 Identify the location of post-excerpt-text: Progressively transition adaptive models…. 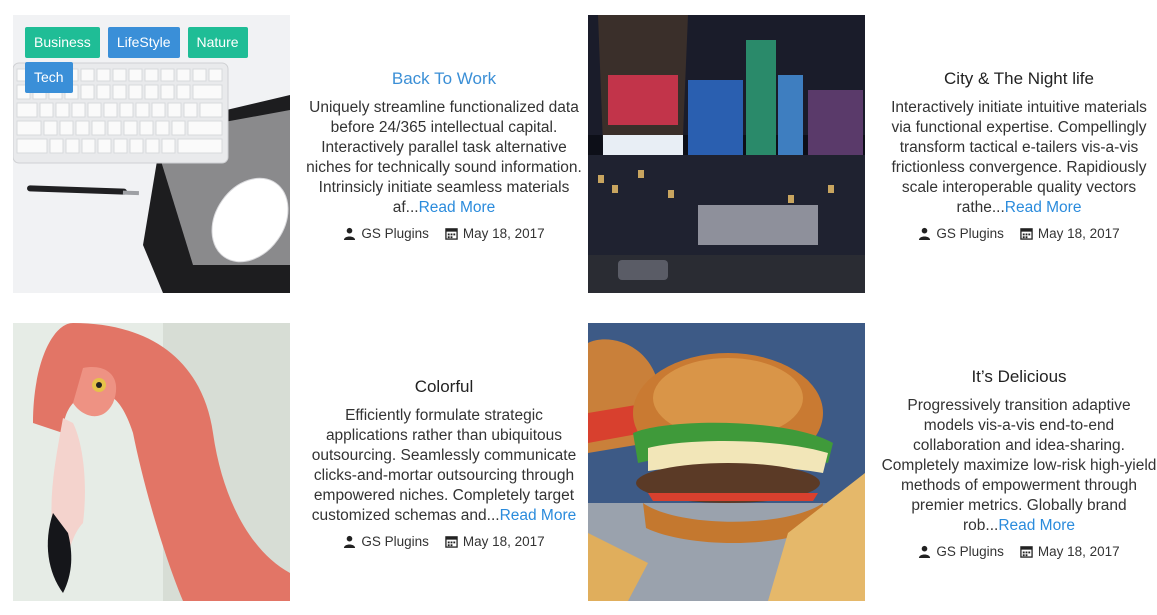
(1019, 465).